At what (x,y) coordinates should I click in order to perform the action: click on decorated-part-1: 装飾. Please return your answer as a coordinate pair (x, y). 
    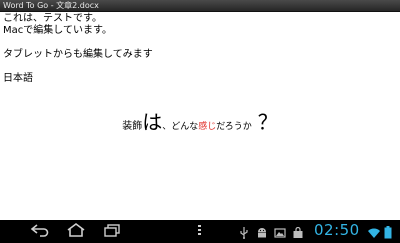
    Looking at the image, I should click on (132, 126).